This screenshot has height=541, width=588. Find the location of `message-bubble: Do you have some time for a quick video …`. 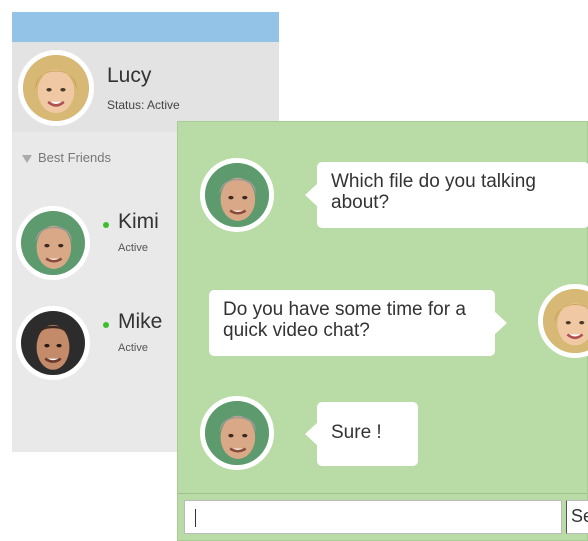

message-bubble: Do you have some time for a quick video … is located at coordinates (358, 323).